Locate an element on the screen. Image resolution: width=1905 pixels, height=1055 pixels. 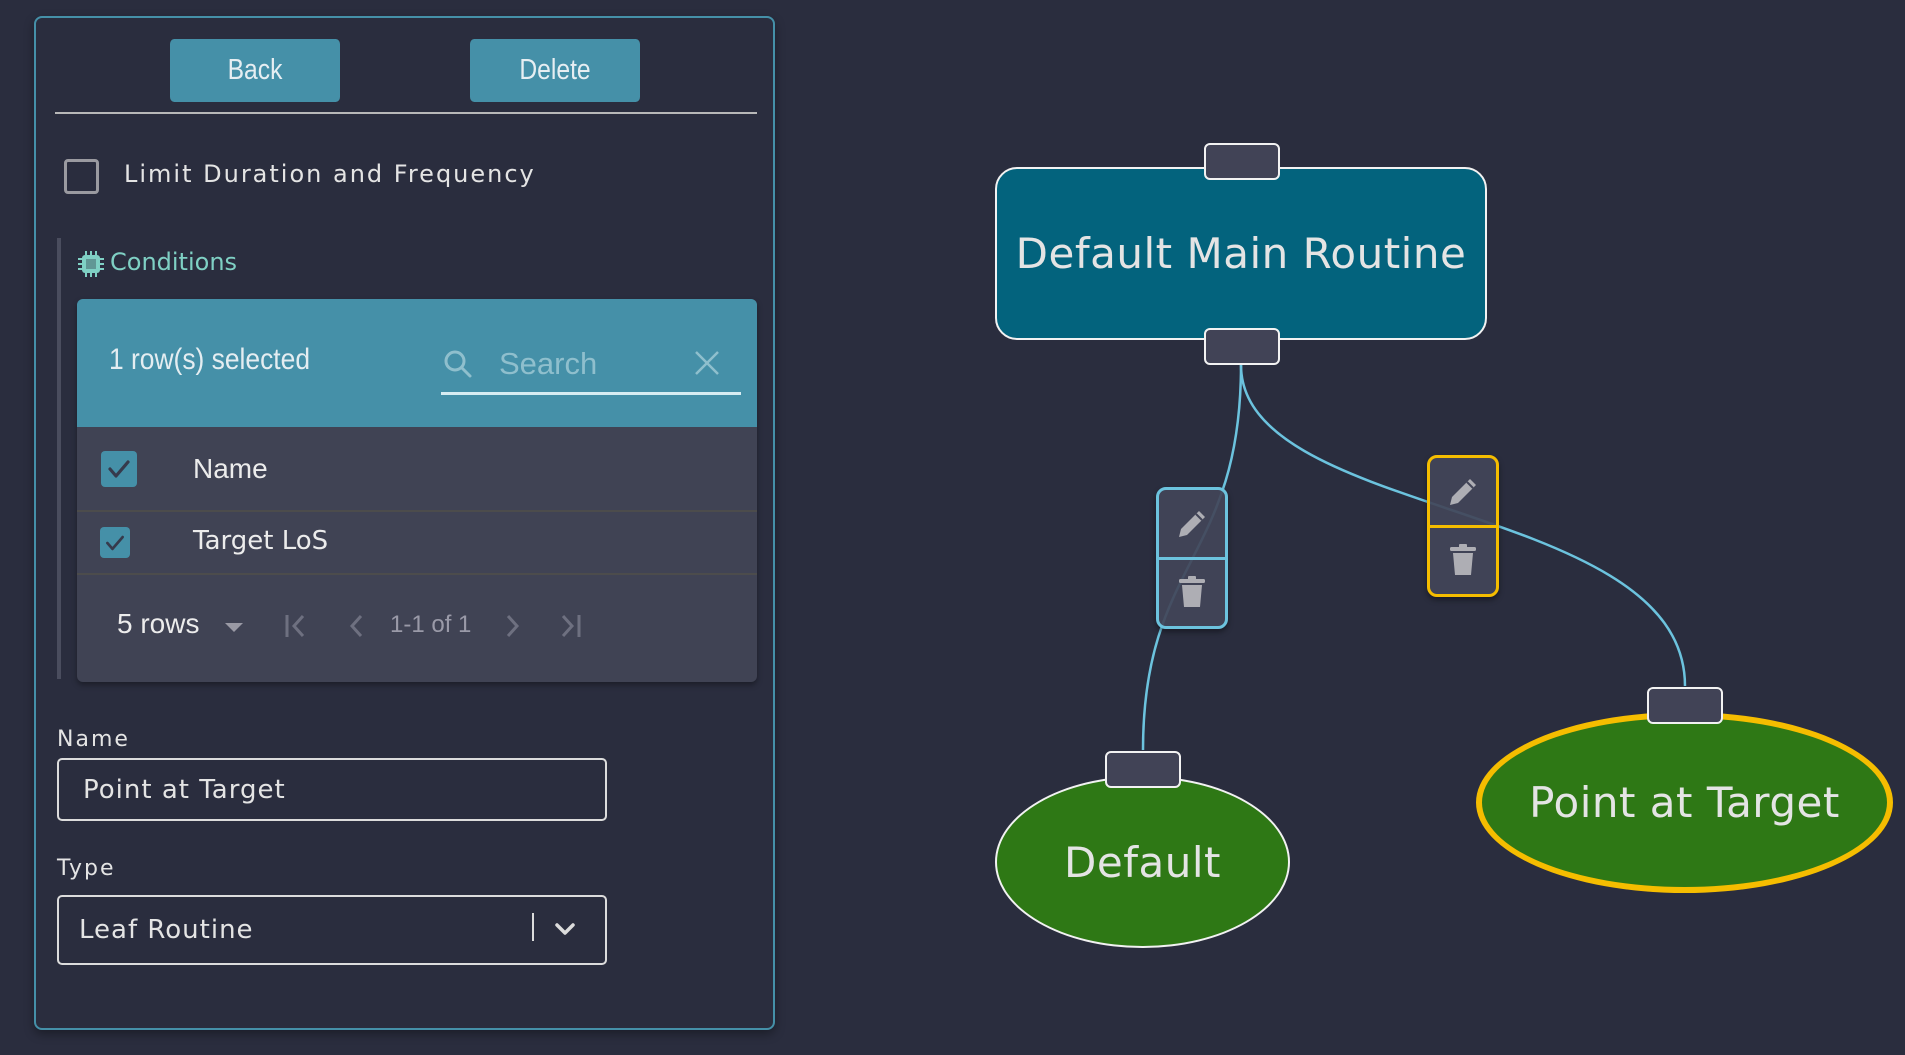
node-label: Default is located at coordinates (1142, 862).